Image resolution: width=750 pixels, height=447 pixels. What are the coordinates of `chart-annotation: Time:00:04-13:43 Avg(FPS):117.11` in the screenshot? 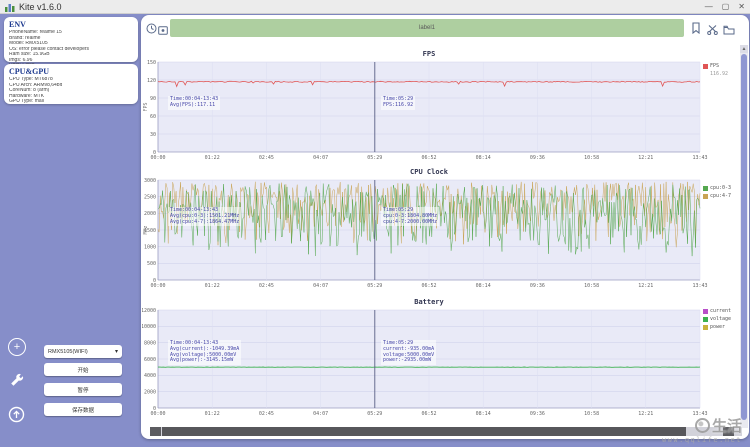 It's located at (194, 103).